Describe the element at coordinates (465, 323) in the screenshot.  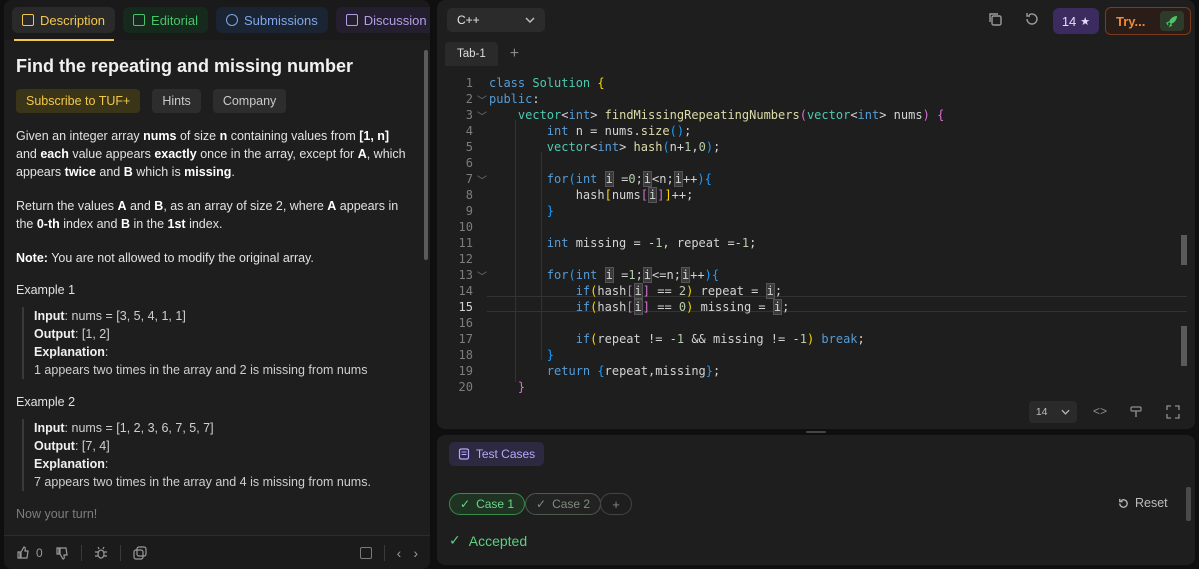
I see `line-number: 16` at that location.